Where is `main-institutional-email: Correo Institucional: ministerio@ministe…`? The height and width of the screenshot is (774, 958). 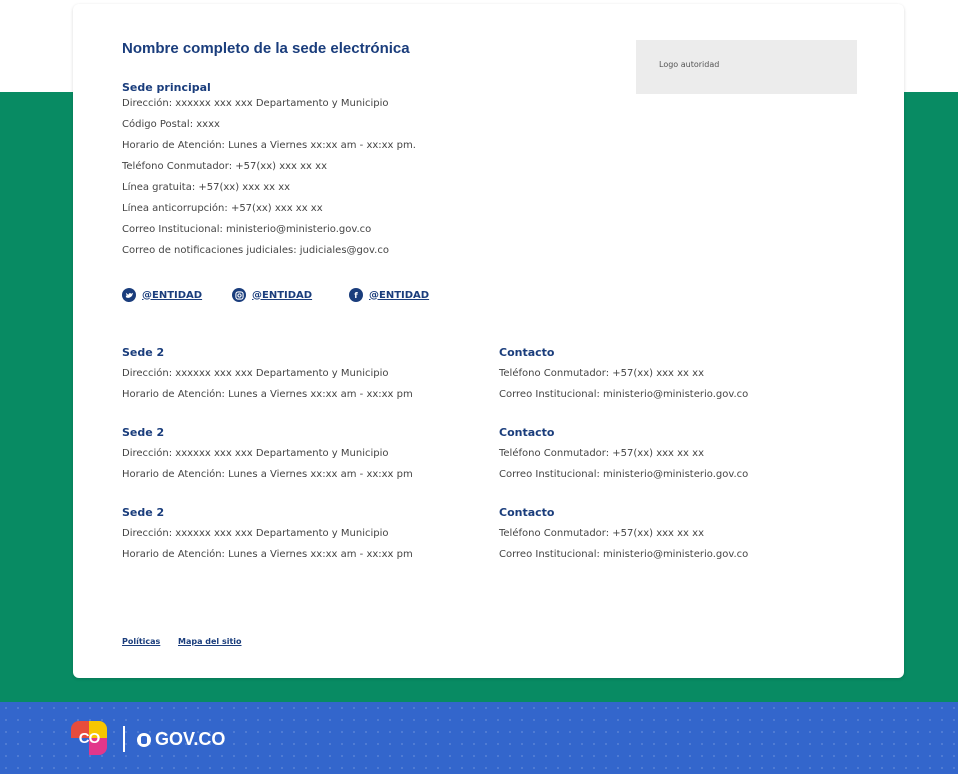
main-institutional-email: Correo Institucional: ministerio@ministe… is located at coordinates (247, 229).